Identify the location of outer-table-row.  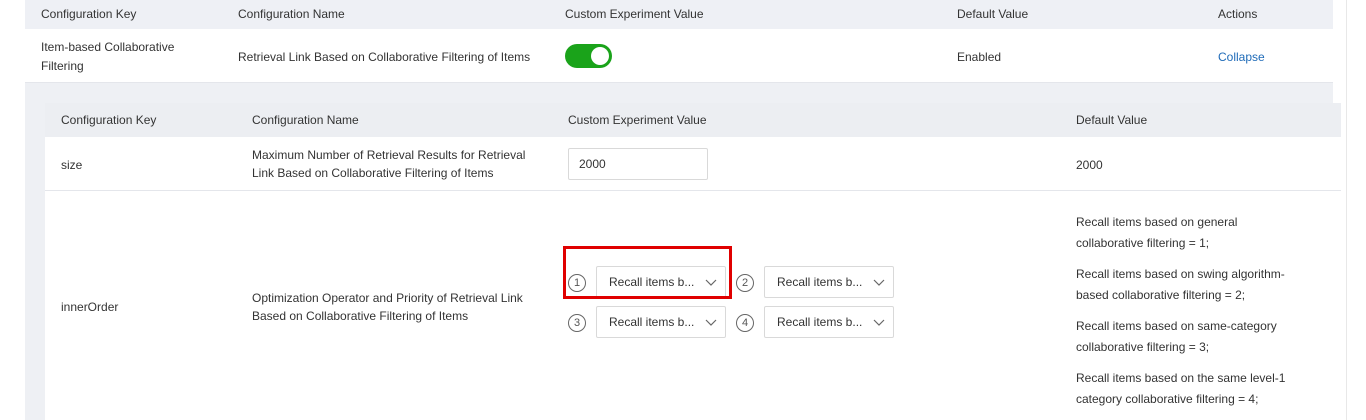
(679, 56).